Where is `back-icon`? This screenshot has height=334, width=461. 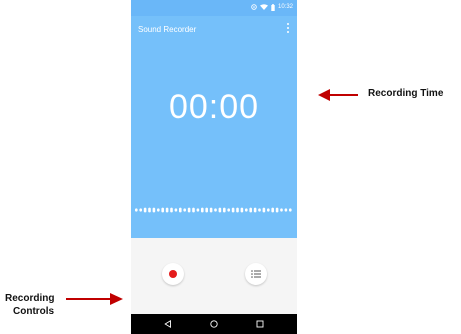 back-icon is located at coordinates (168, 324).